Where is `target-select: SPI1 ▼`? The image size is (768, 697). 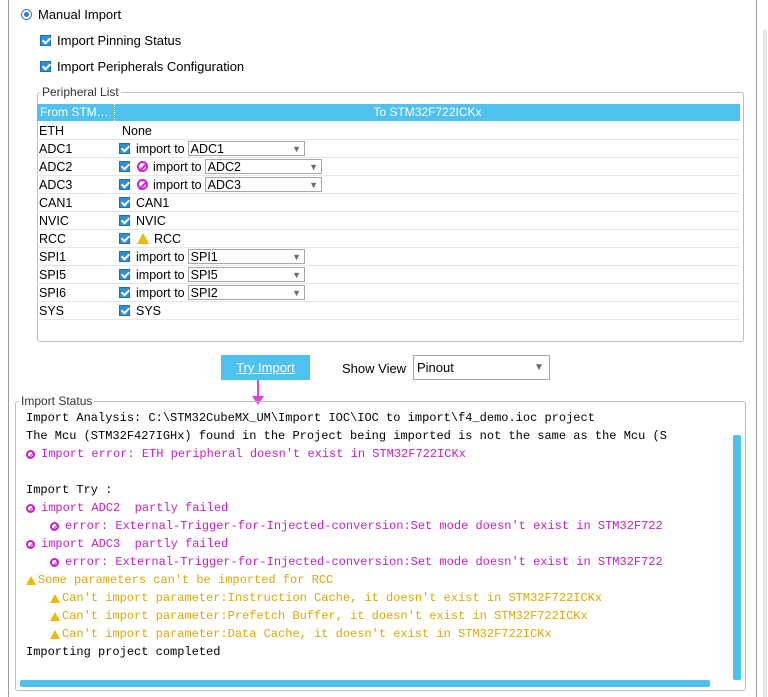
target-select: SPI1 ▼ is located at coordinates (246, 256).